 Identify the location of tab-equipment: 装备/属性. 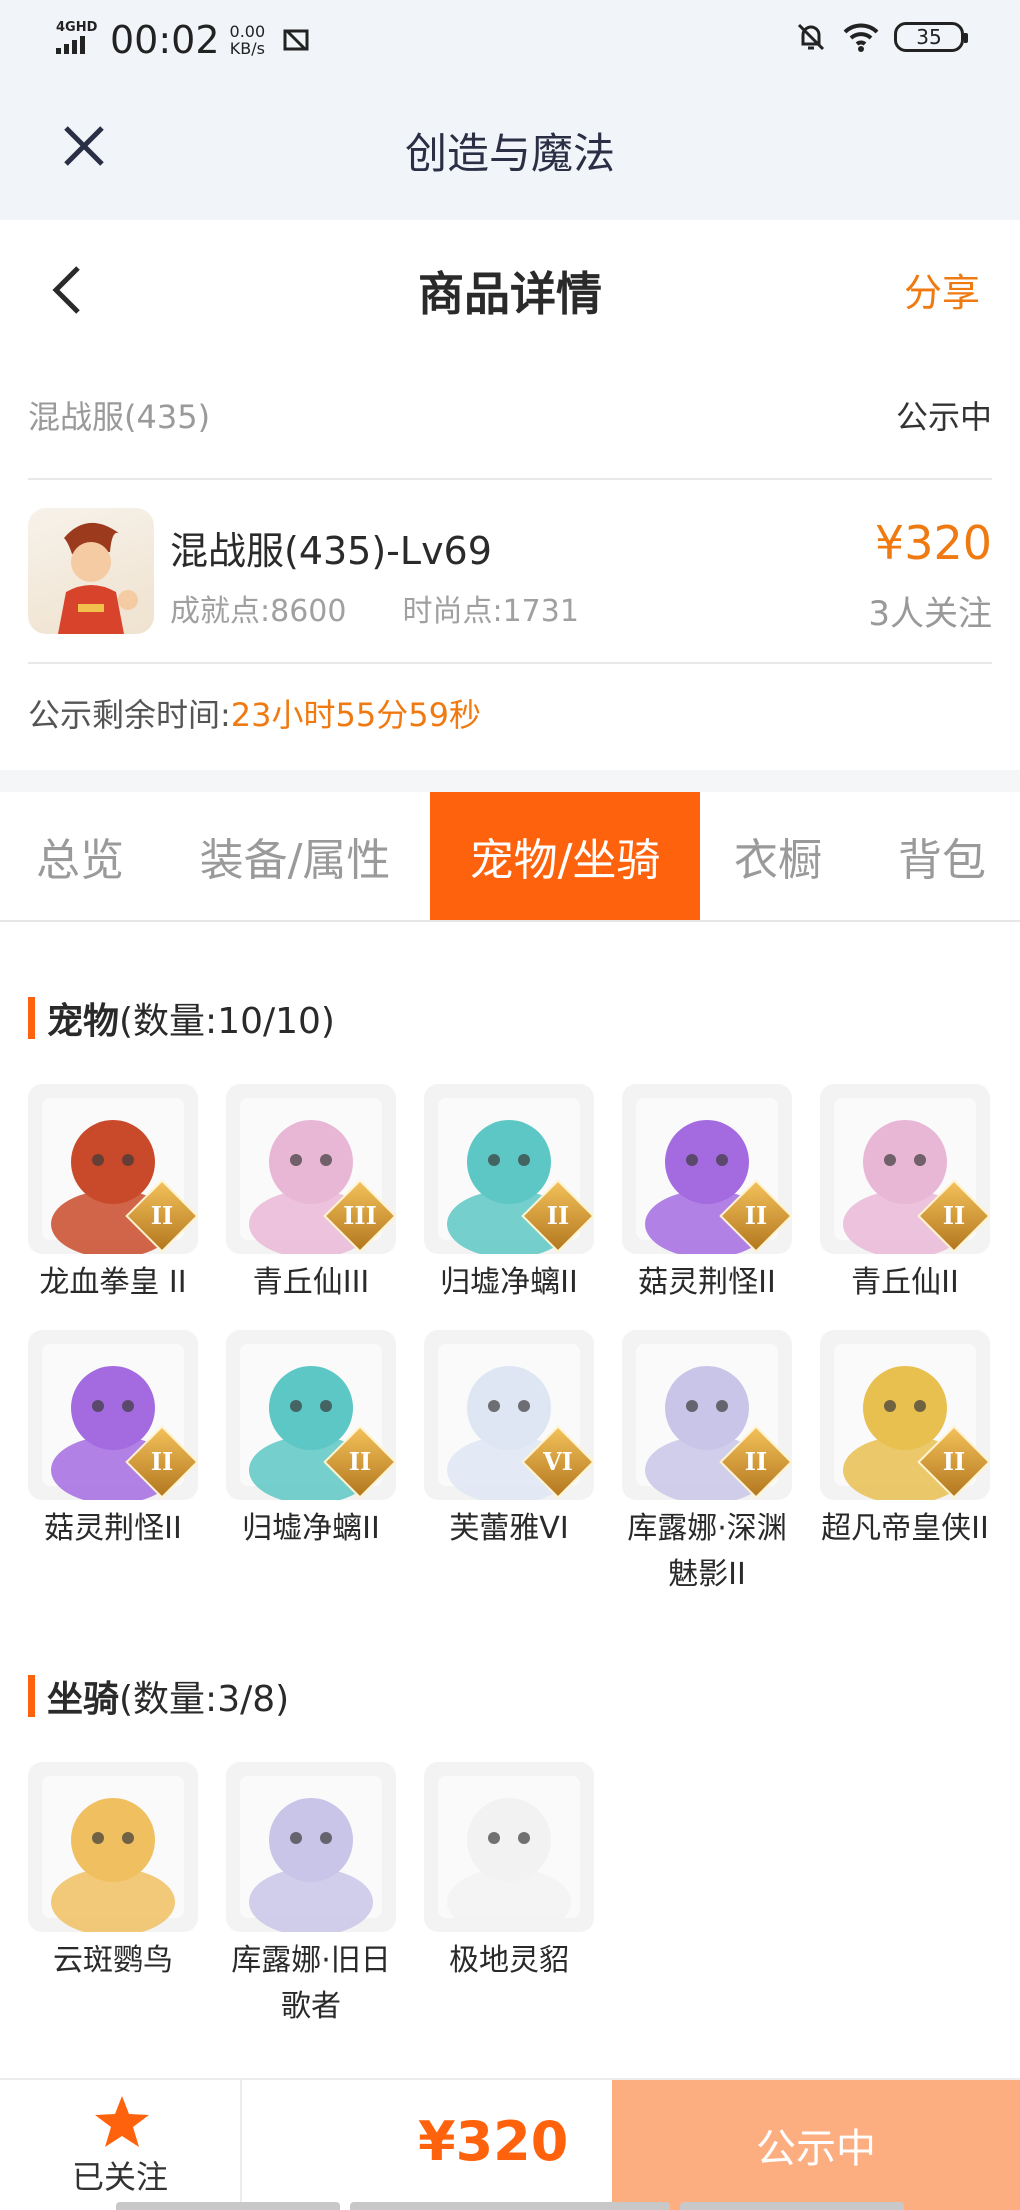
(295, 856).